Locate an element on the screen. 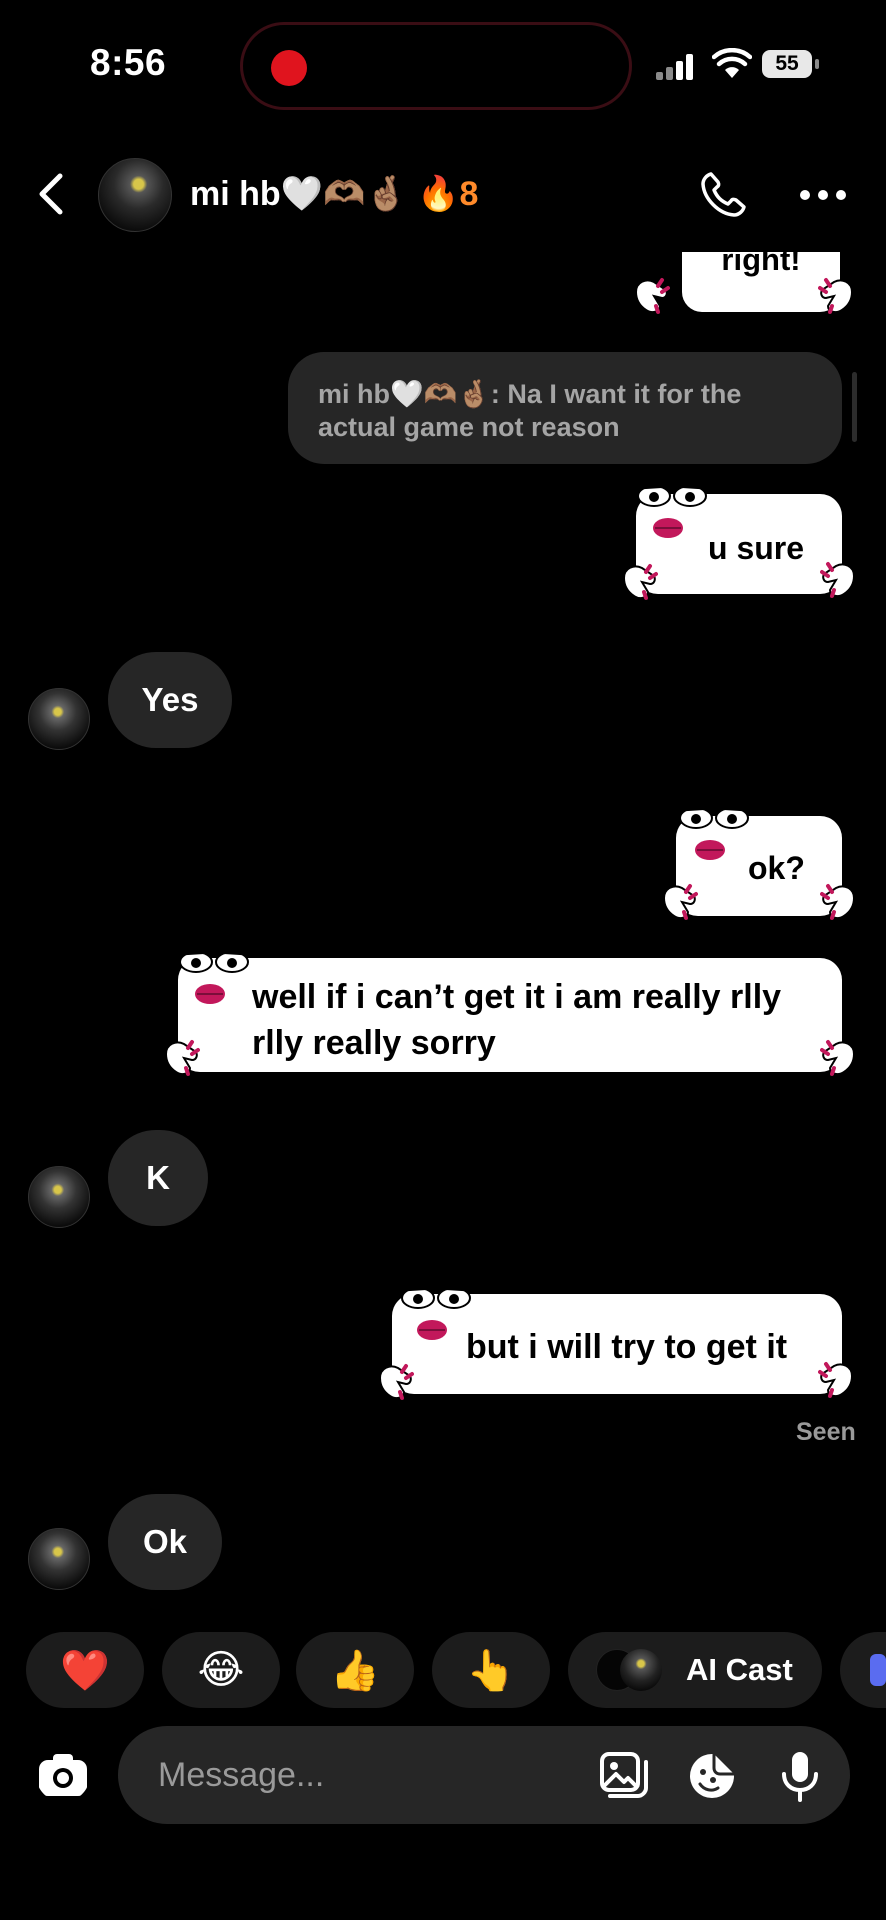 The height and width of the screenshot is (1920, 886). message-text: right! is located at coordinates (761, 264).